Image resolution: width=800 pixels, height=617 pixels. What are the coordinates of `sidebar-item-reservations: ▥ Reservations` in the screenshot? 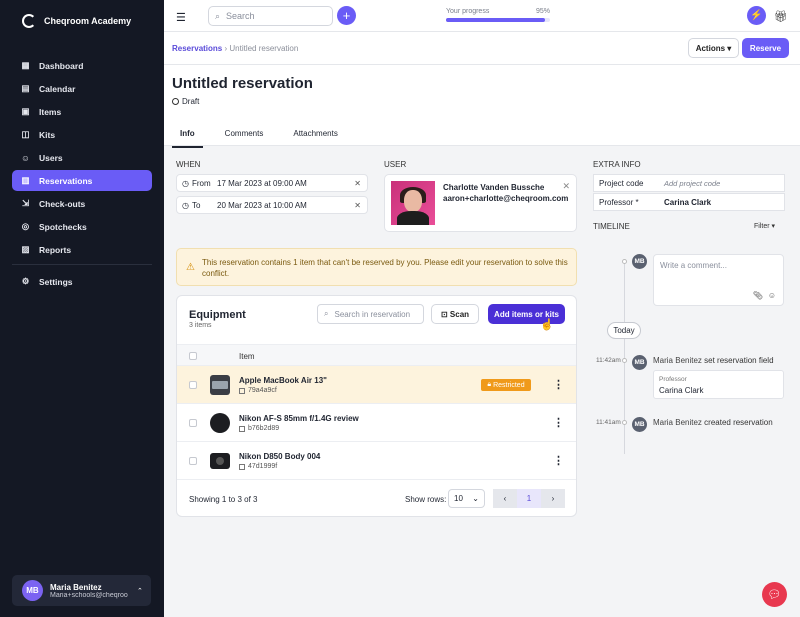 It's located at (82, 180).